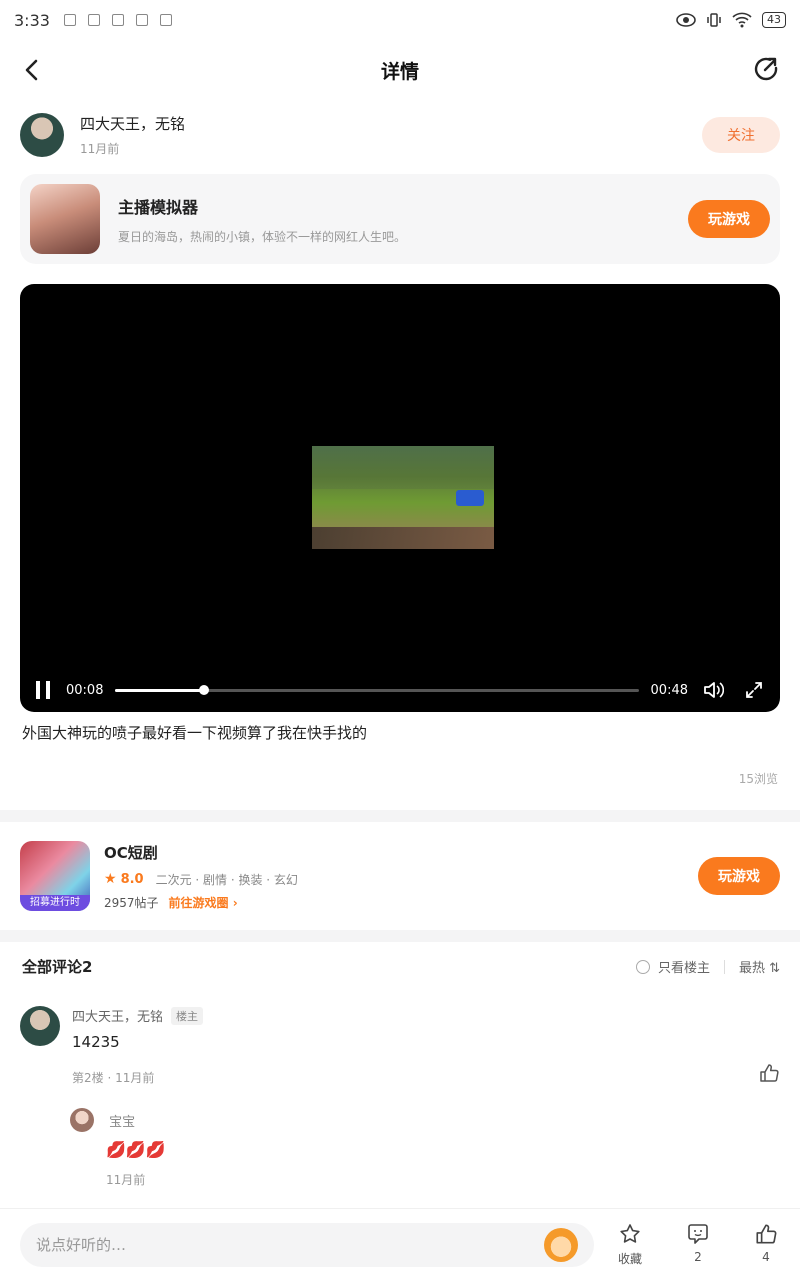  I want to click on fullscreen-icon, so click(754, 690).